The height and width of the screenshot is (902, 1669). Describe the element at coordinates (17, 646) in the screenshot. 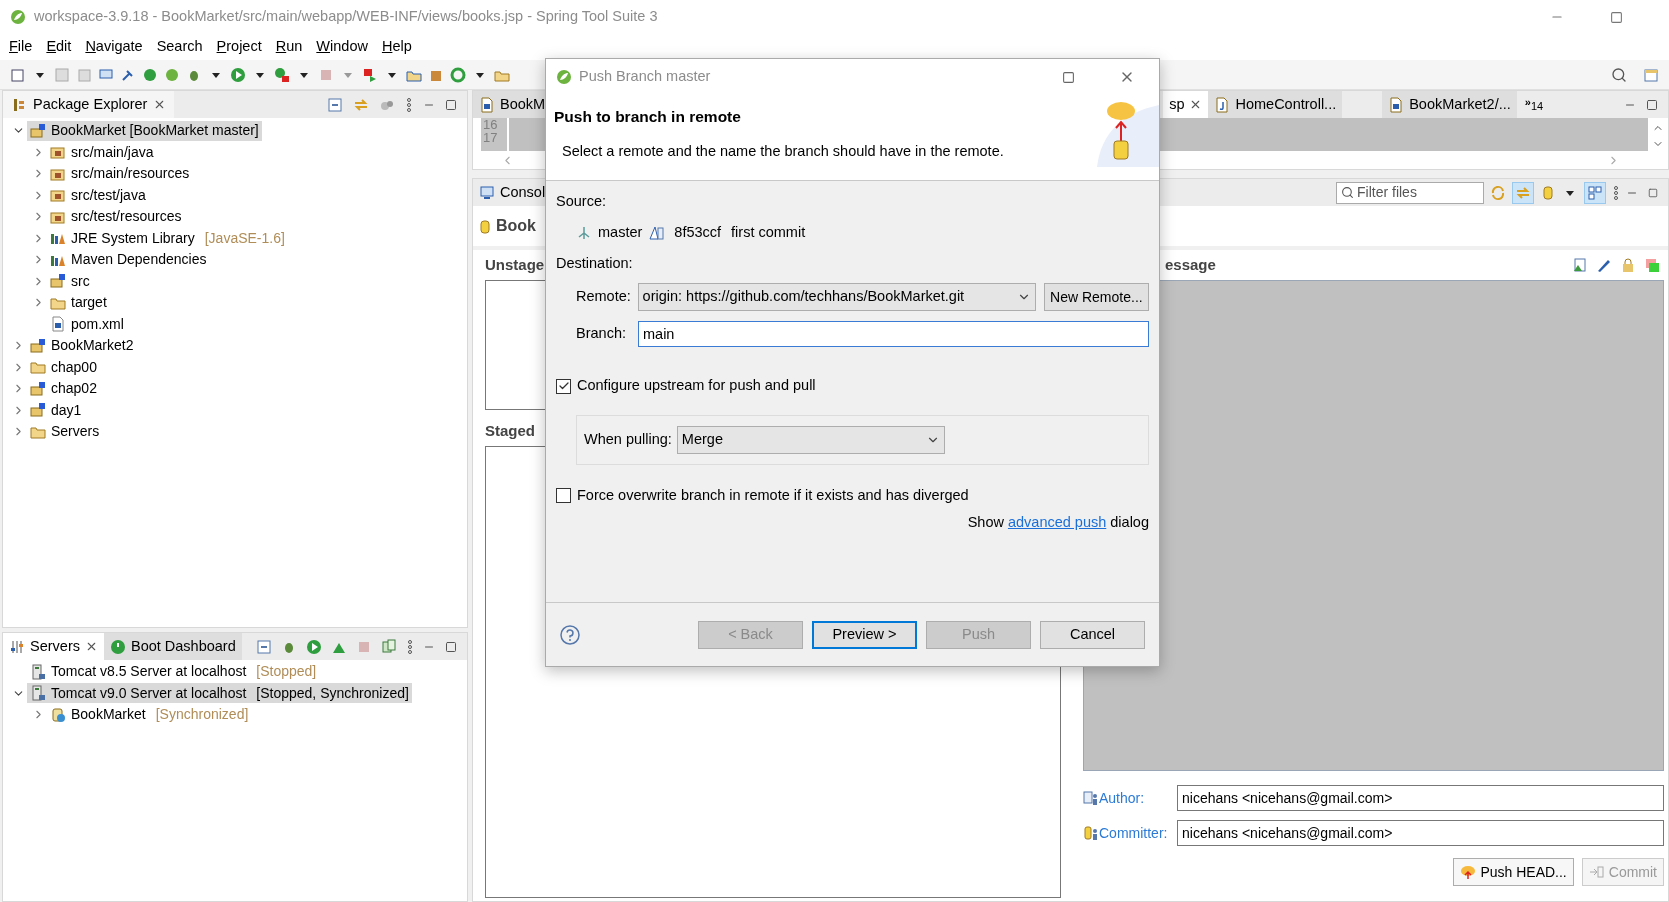

I see `sliders-icon` at that location.